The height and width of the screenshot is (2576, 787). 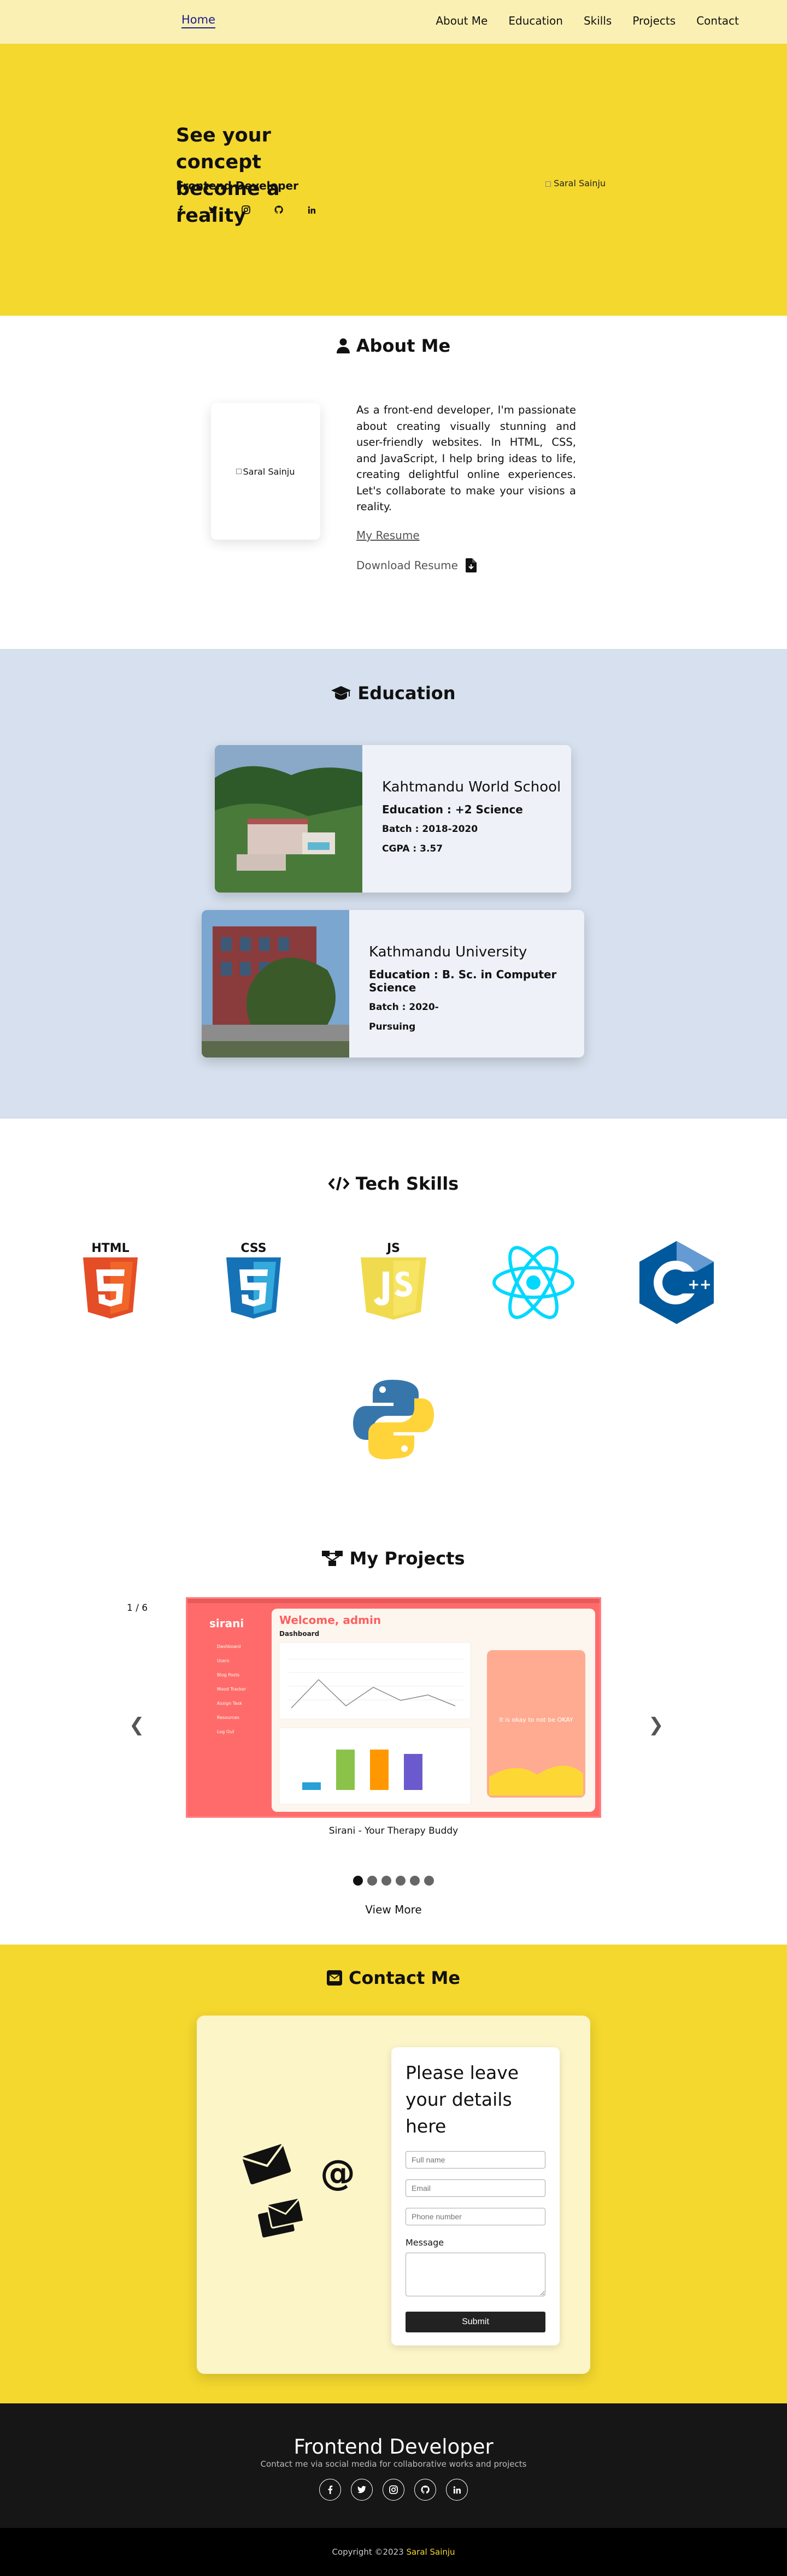 I want to click on about-title: About Me, so click(x=393, y=345).